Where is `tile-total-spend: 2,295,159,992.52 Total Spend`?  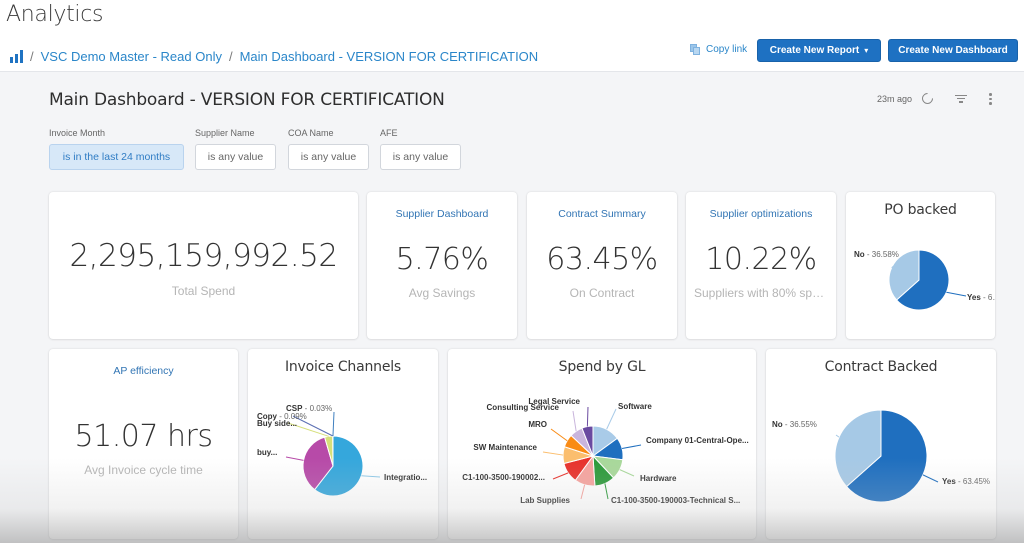
tile-total-spend: 2,295,159,992.52 Total Spend is located at coordinates (203, 265).